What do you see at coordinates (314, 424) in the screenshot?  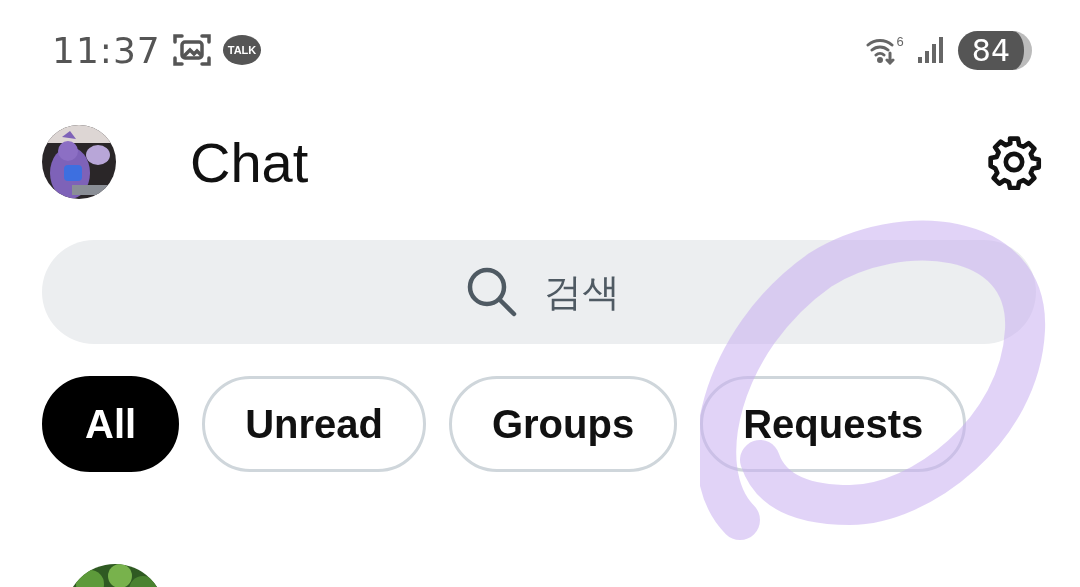 I see `filter-tab: Unread` at bounding box center [314, 424].